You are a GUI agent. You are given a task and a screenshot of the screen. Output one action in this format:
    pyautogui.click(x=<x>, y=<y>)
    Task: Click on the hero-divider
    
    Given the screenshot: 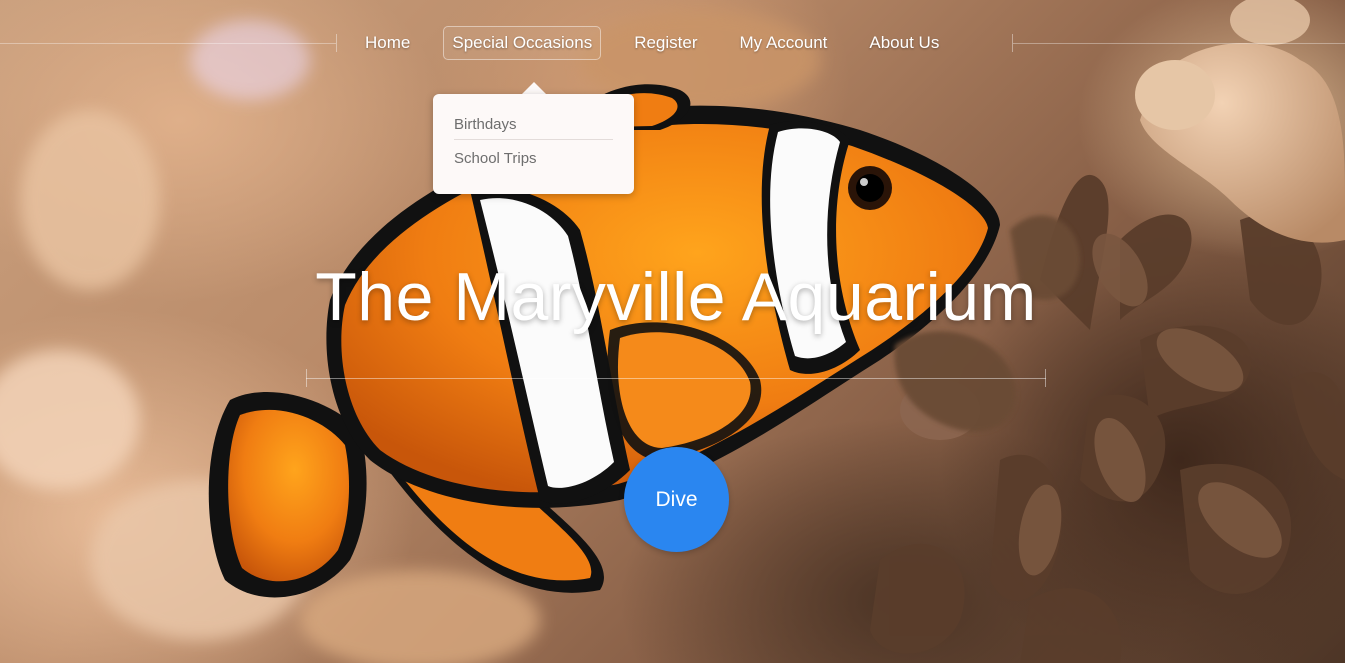 What is the action you would take?
    pyautogui.click(x=676, y=378)
    